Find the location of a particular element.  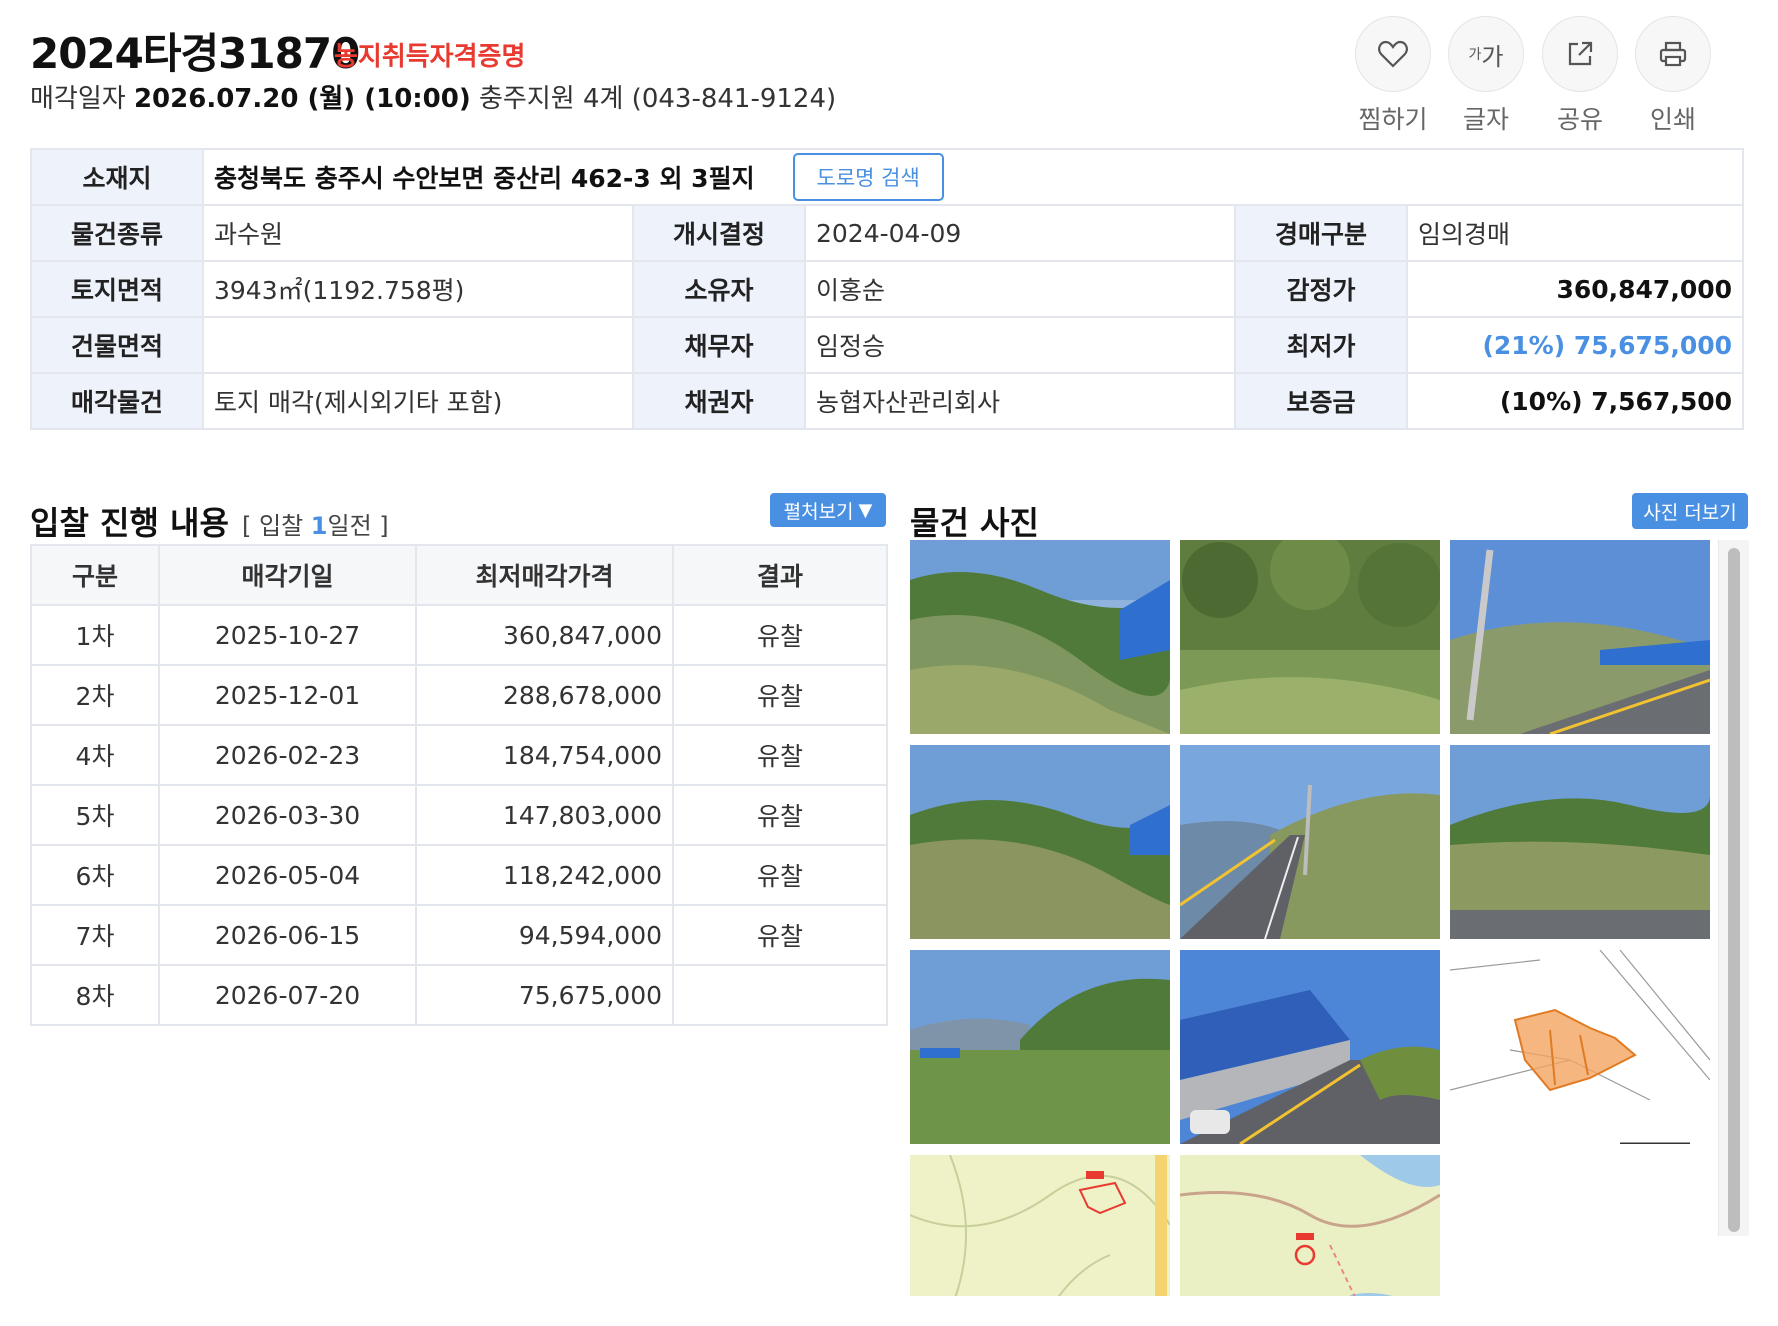

sale-date-cell: 2025-10-27 is located at coordinates (287, 635).